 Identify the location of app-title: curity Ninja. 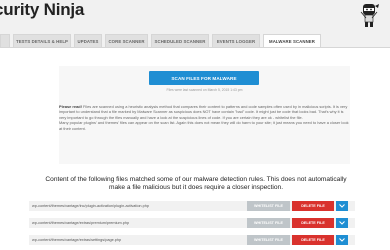
(42, 9).